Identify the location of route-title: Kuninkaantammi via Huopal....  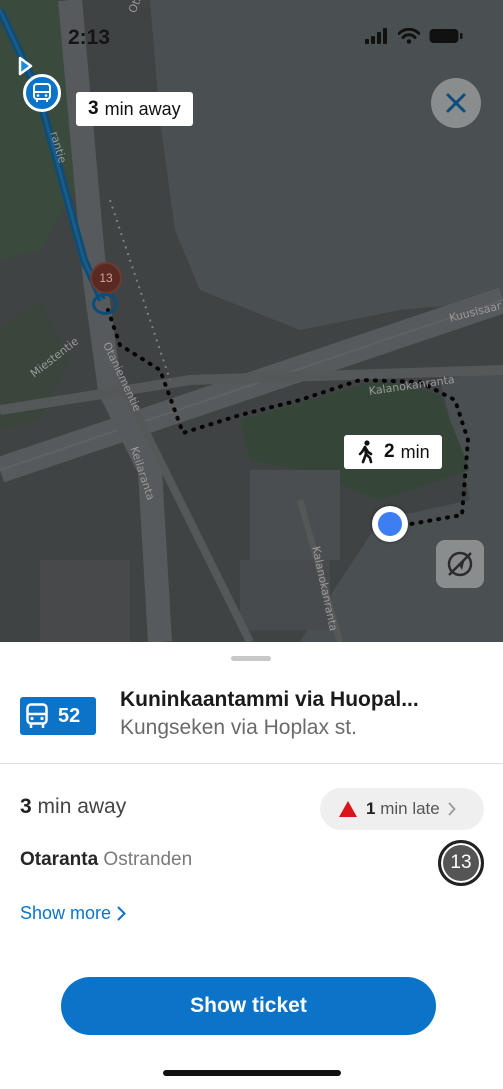
(269, 699).